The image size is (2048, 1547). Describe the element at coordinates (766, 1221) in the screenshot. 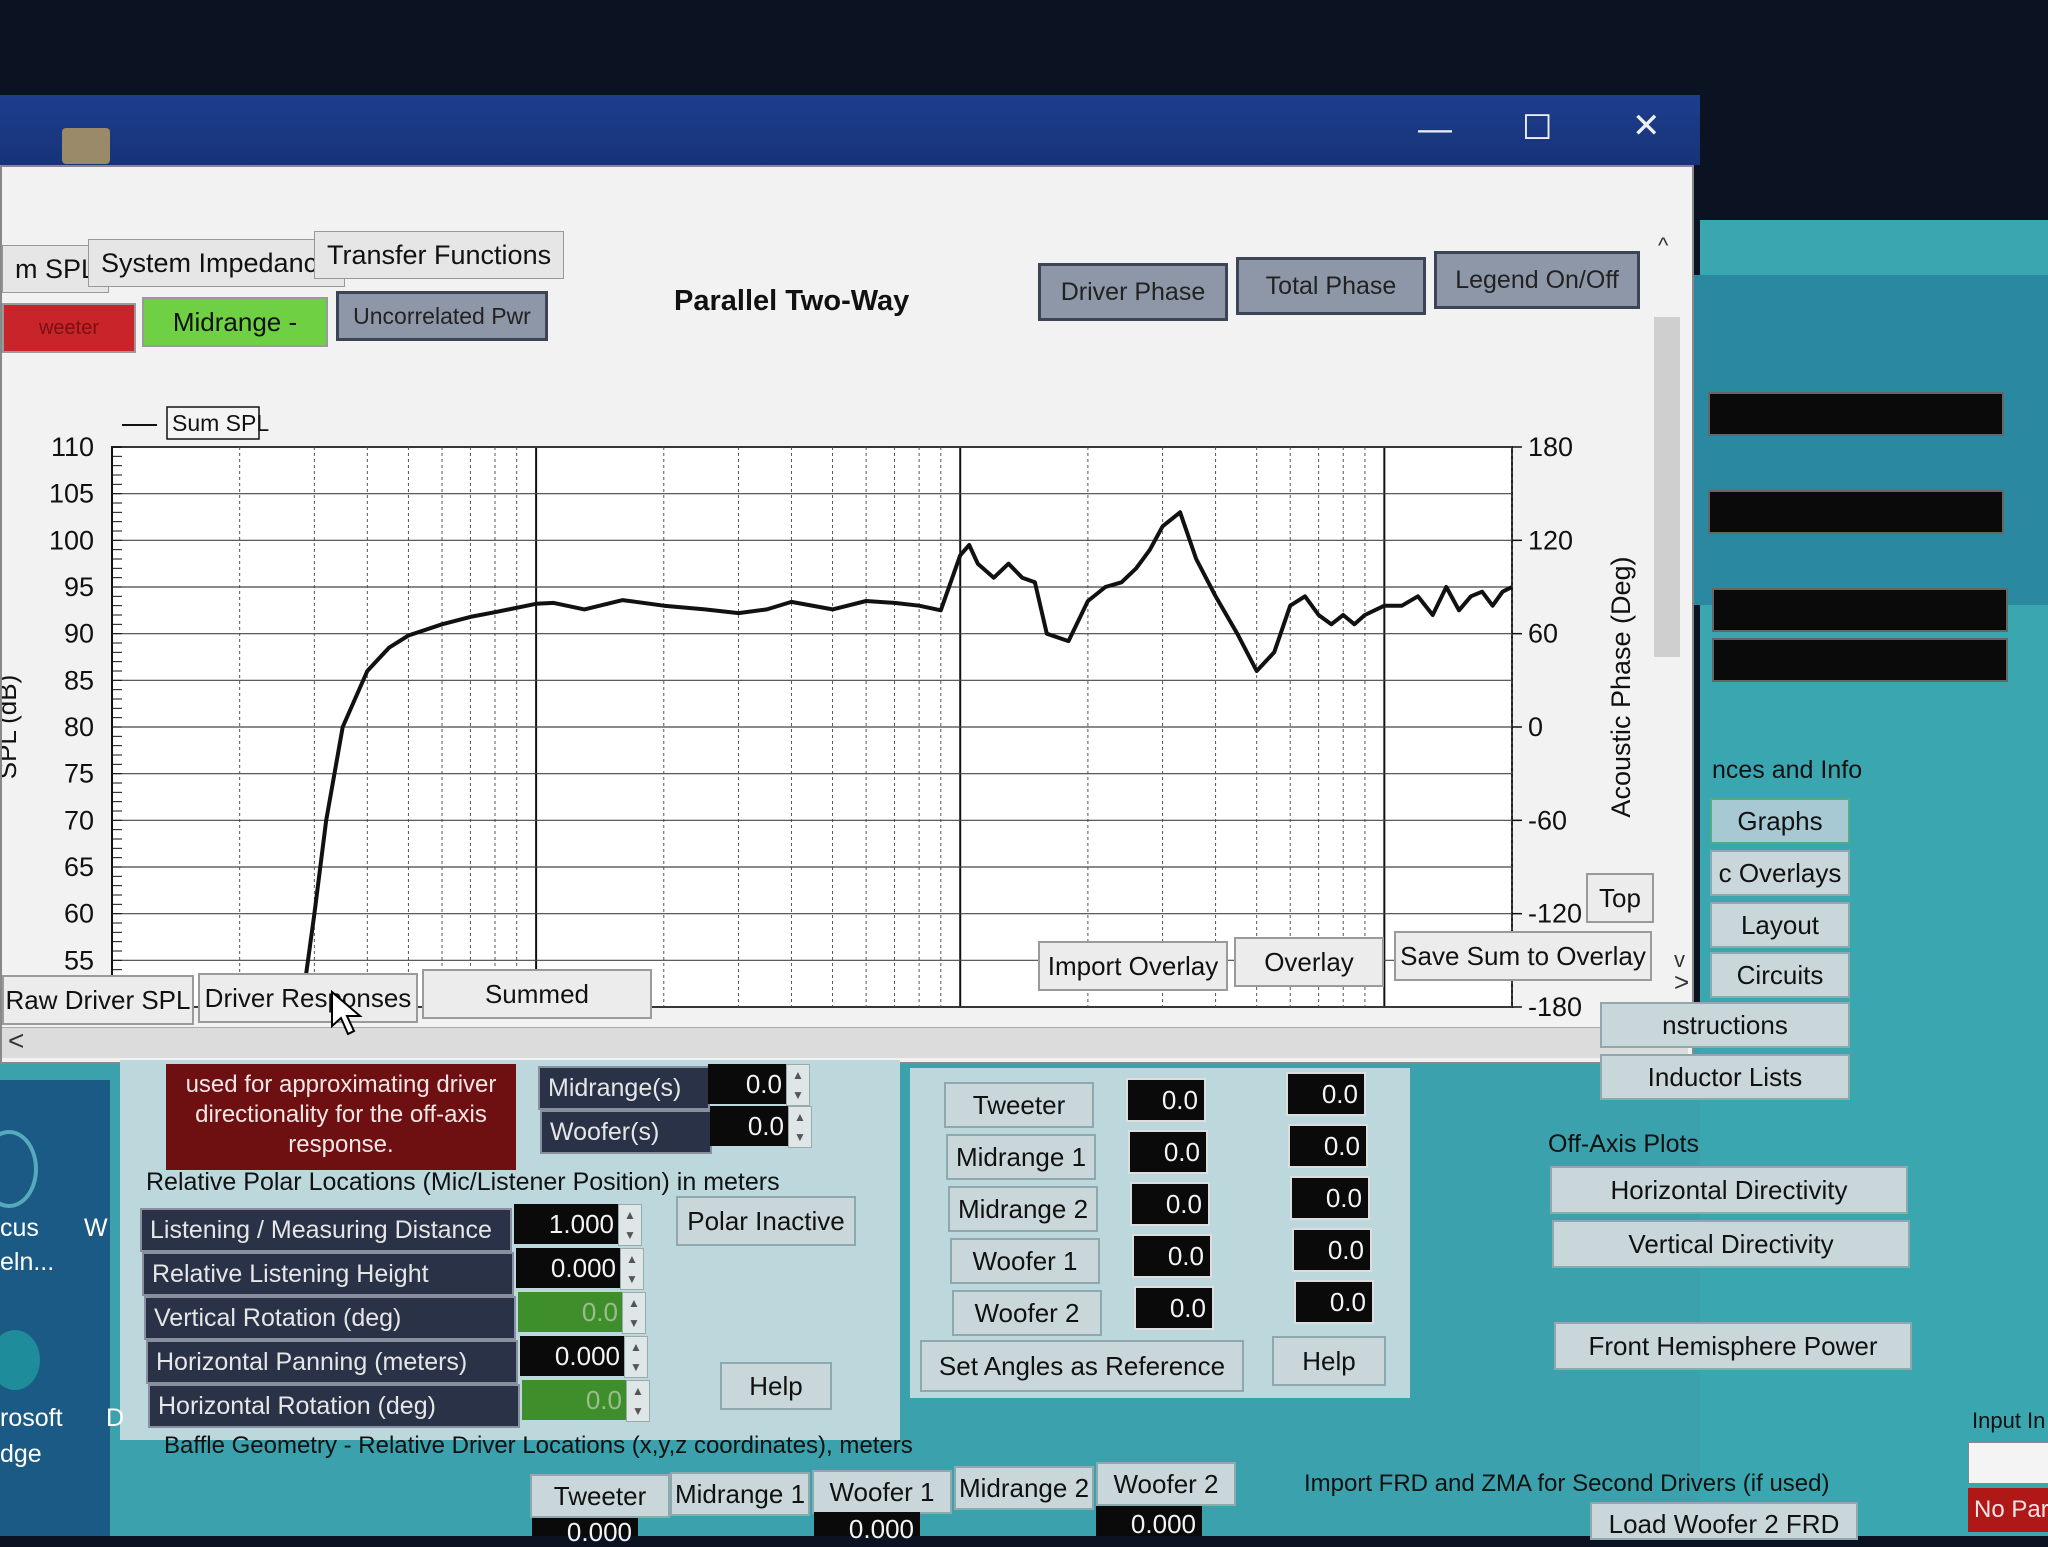

I see `polar-inactive-button: Polar Inactive` at that location.